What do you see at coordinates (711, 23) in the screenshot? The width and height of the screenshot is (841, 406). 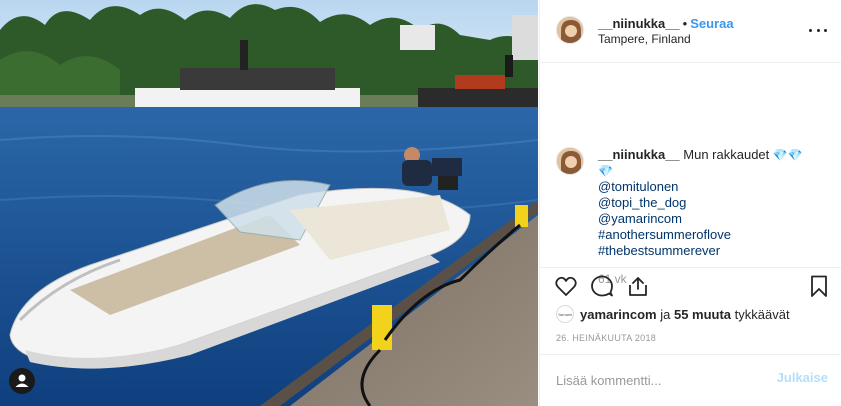 I see `follow-button: Seuraa` at bounding box center [711, 23].